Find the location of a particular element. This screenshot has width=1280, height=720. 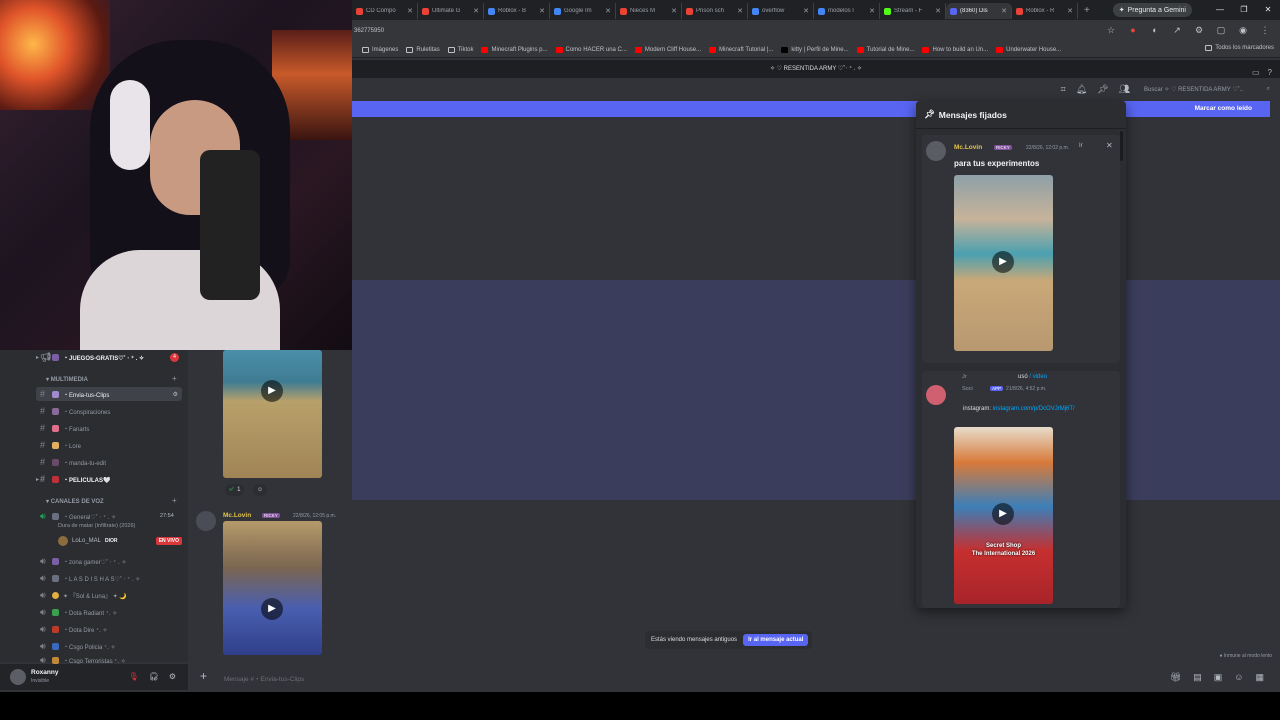

sticker-icon: ▣ is located at coordinates (1218, 677).